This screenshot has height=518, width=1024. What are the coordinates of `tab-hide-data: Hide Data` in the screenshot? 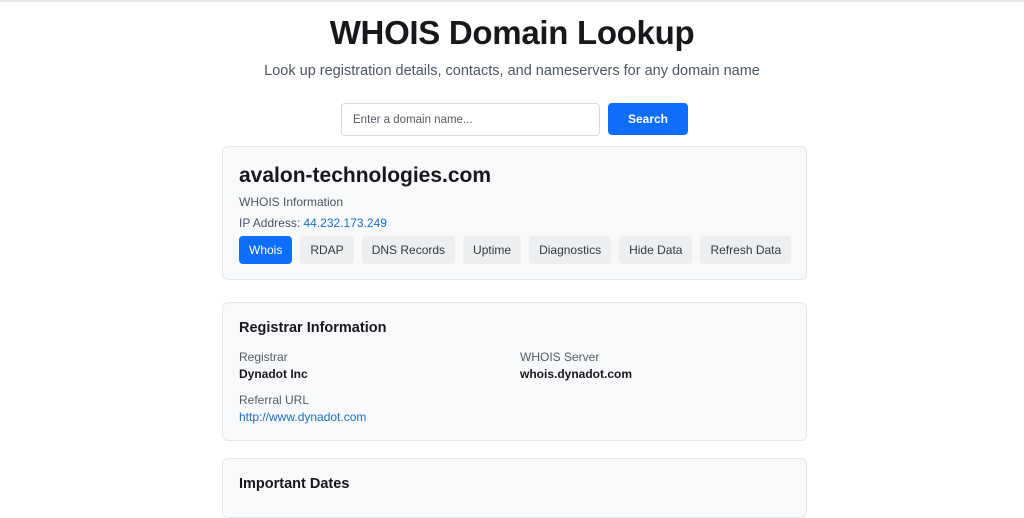 It's located at (656, 250).